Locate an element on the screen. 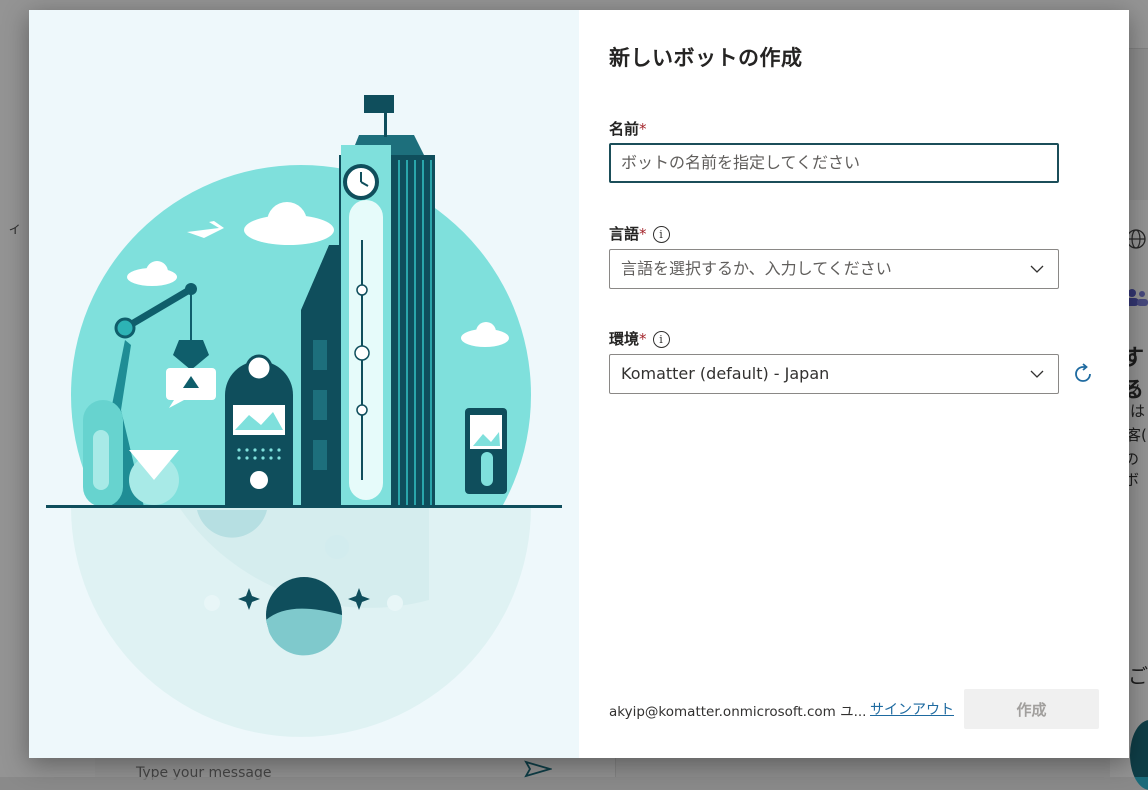 Image resolution: width=1148 pixels, height=790 pixels. environment-label-text: 環境 is located at coordinates (624, 339).